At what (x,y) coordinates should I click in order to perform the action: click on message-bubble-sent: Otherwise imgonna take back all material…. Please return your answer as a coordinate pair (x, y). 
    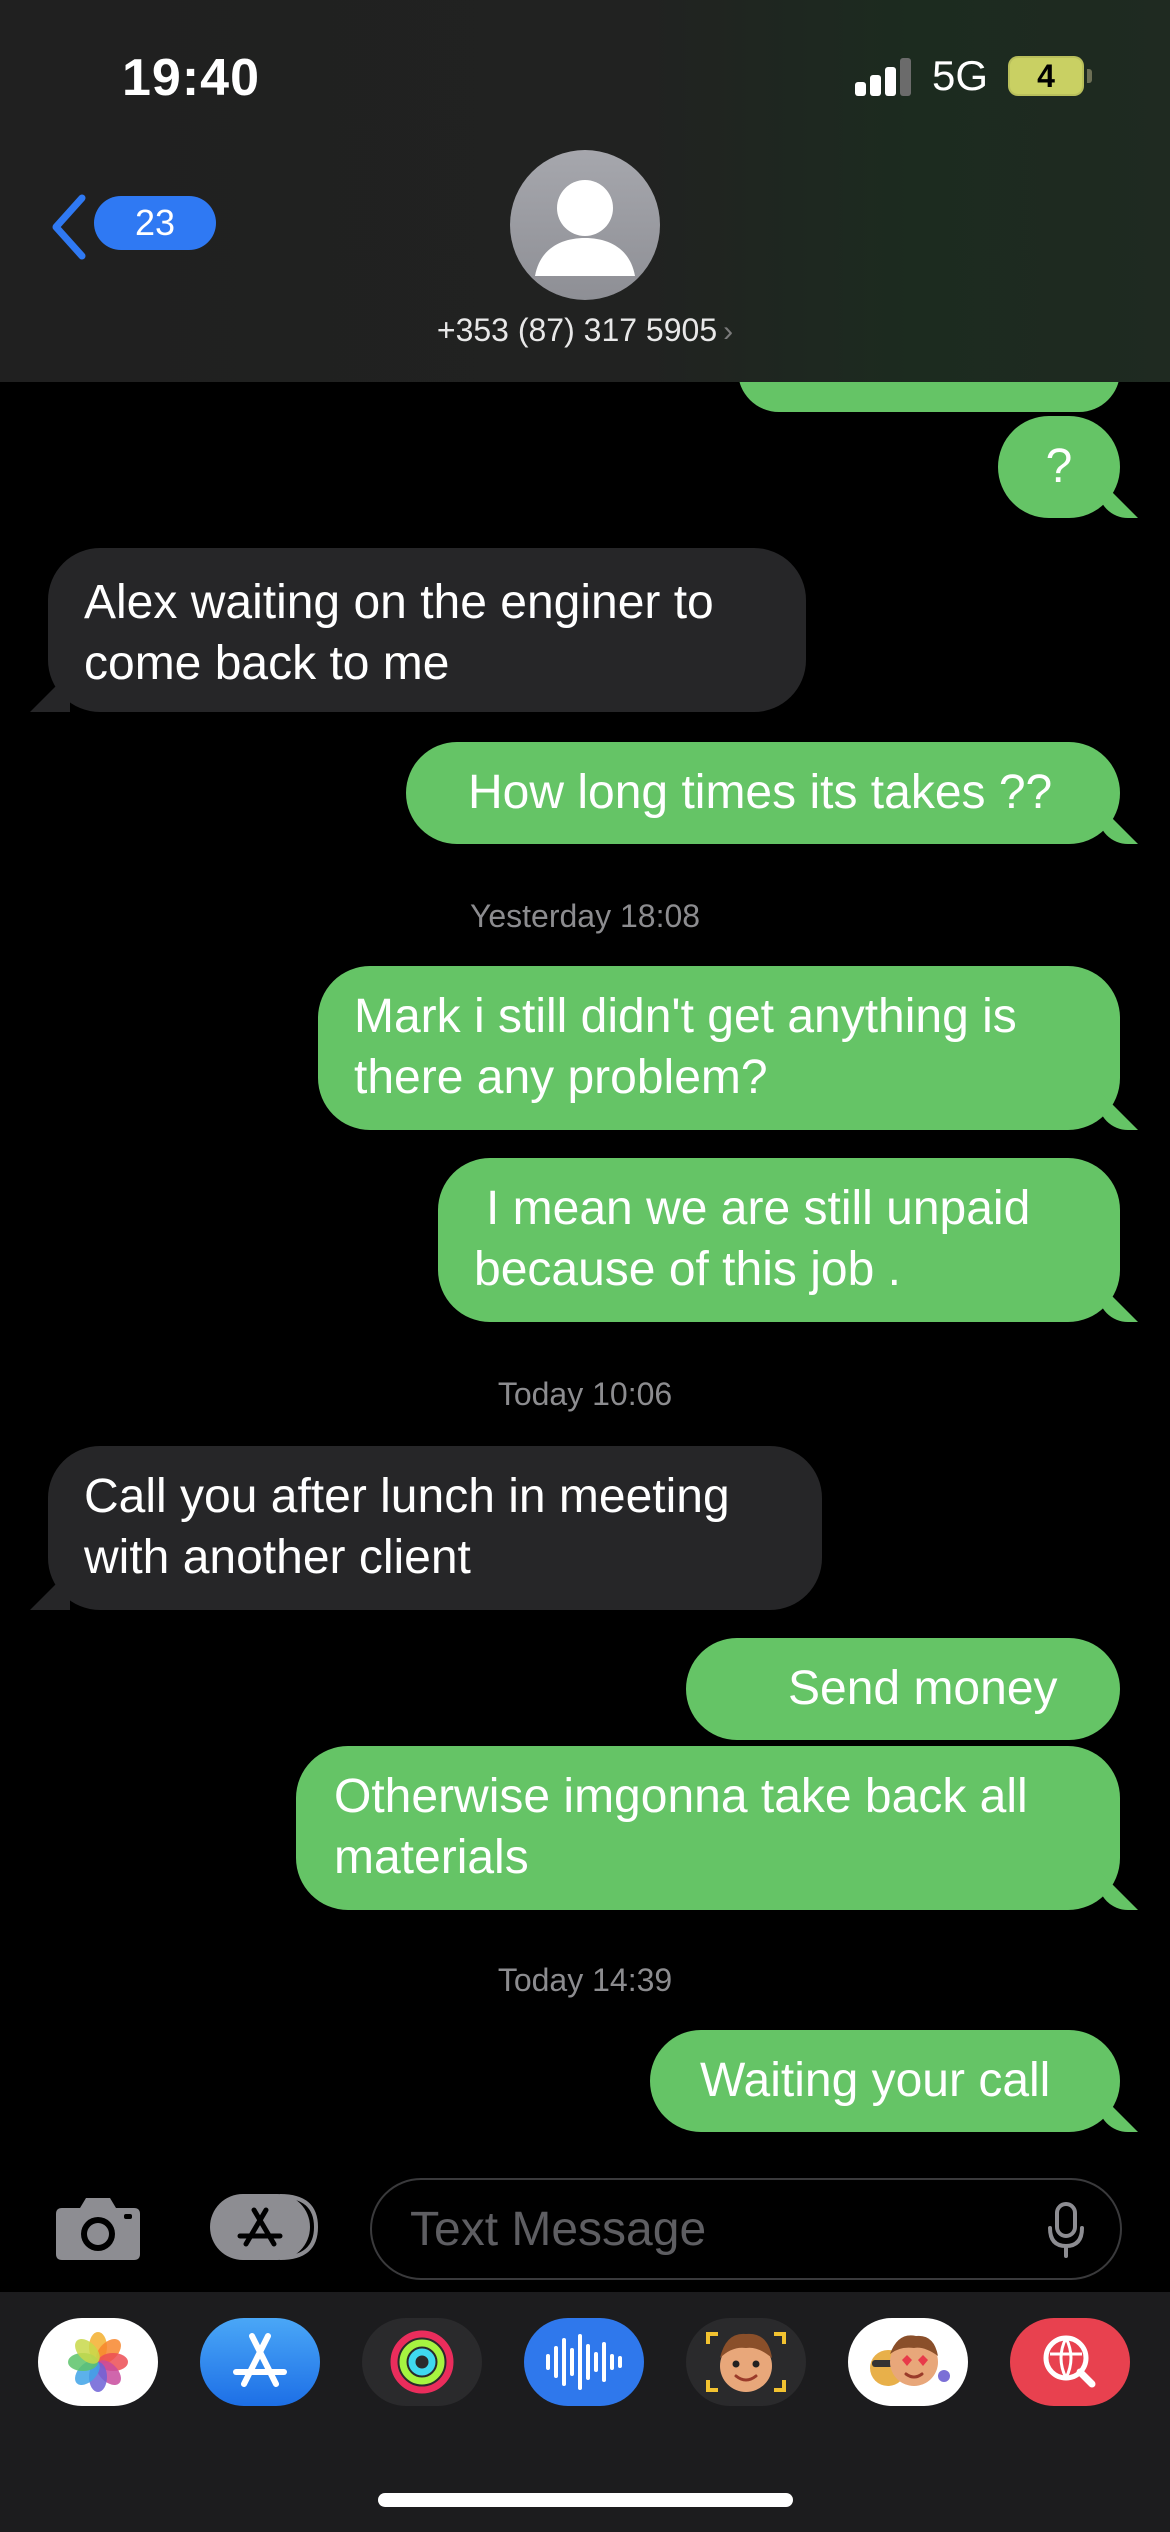
    Looking at the image, I should click on (708, 1828).